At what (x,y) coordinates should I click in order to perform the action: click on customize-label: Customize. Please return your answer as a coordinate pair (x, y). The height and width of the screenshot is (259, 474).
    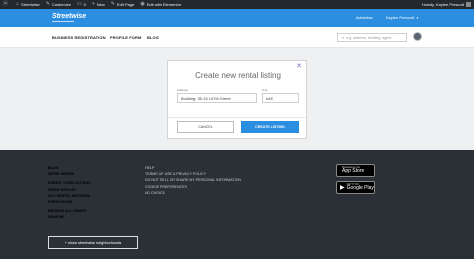
    Looking at the image, I should click on (61, 4).